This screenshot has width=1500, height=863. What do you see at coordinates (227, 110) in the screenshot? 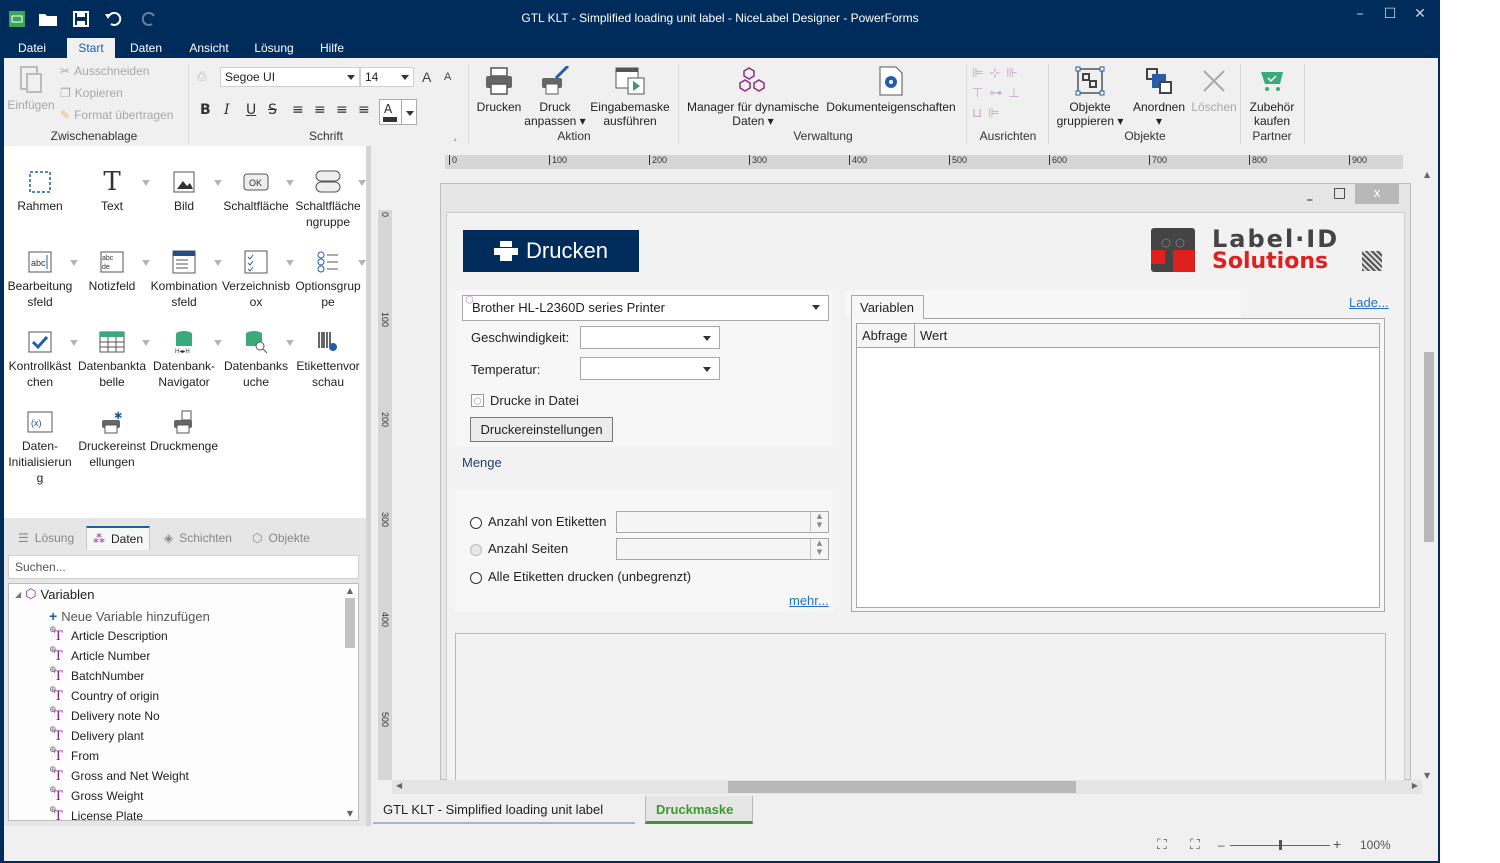
I see `italic-button: I` at bounding box center [227, 110].